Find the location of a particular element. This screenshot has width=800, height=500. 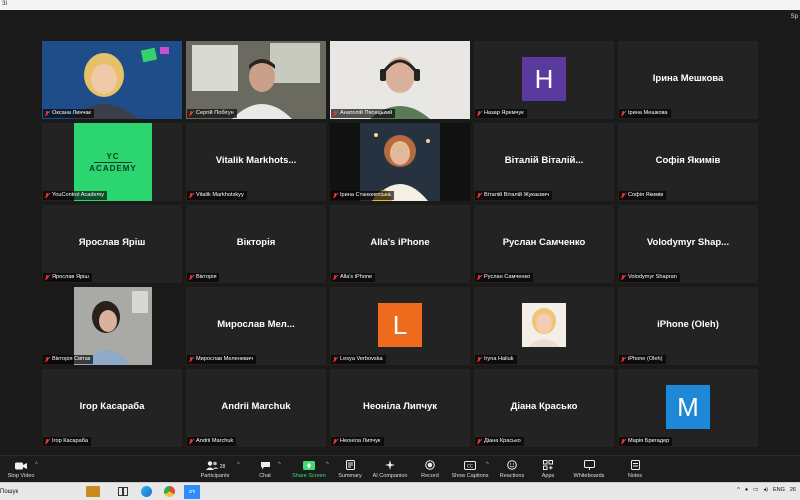

participant-name-label: Руслан Самченко is located at coordinates (504, 277).